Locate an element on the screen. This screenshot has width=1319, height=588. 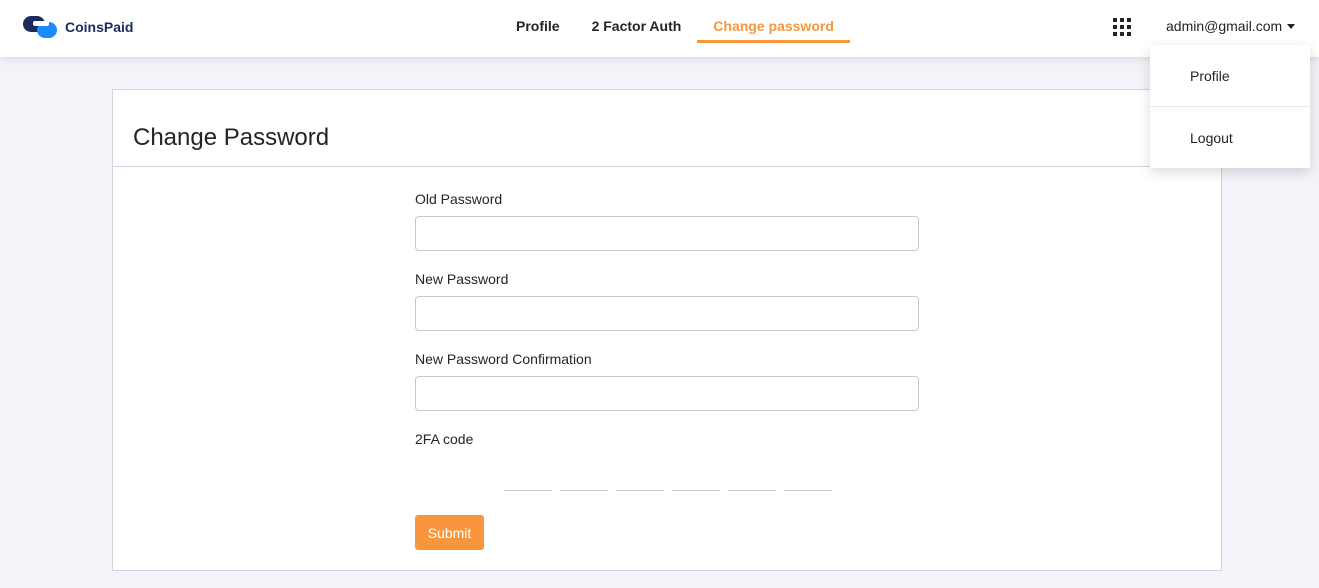
main-nav: Profile 2 Factor Auth Change password is located at coordinates (675, 28).